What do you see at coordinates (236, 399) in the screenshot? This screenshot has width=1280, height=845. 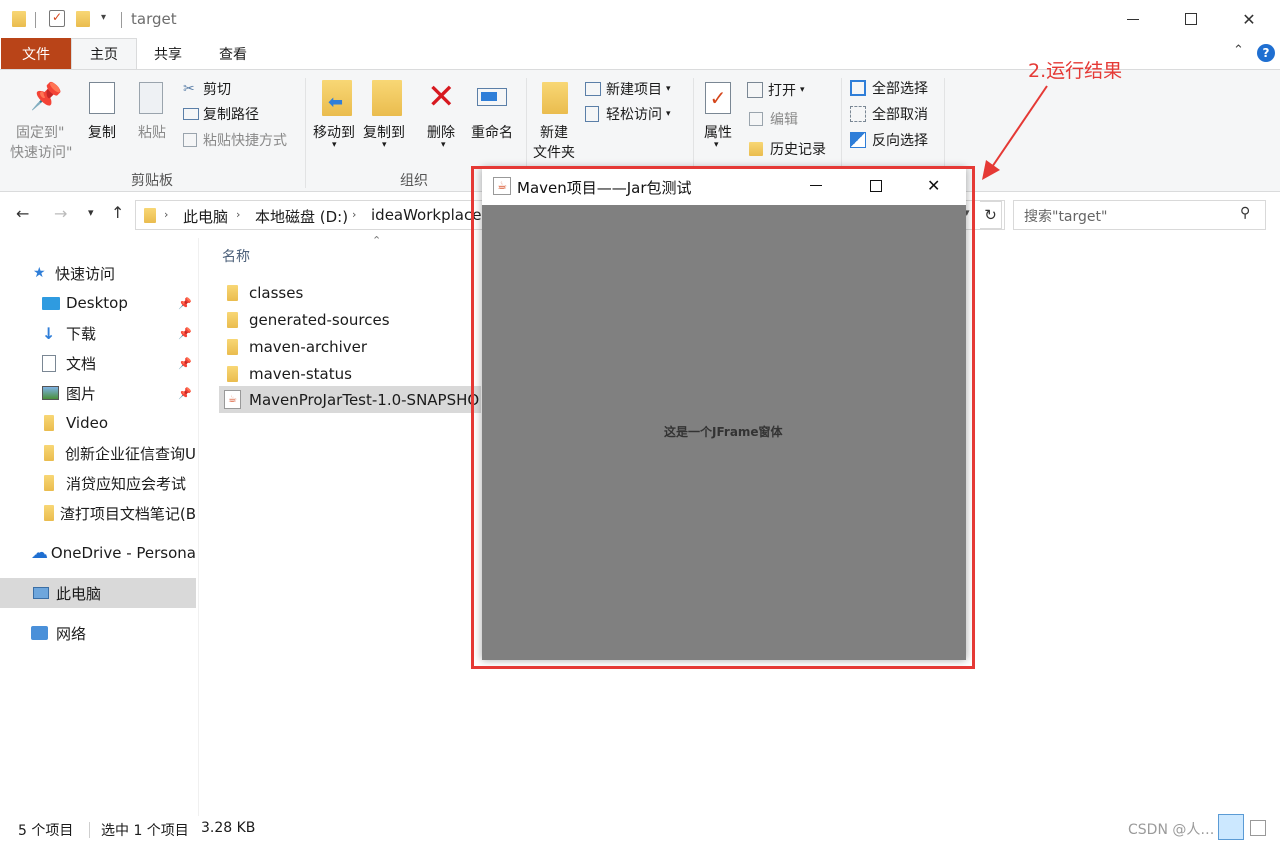 I see `java-jar-icon: ☕` at bounding box center [236, 399].